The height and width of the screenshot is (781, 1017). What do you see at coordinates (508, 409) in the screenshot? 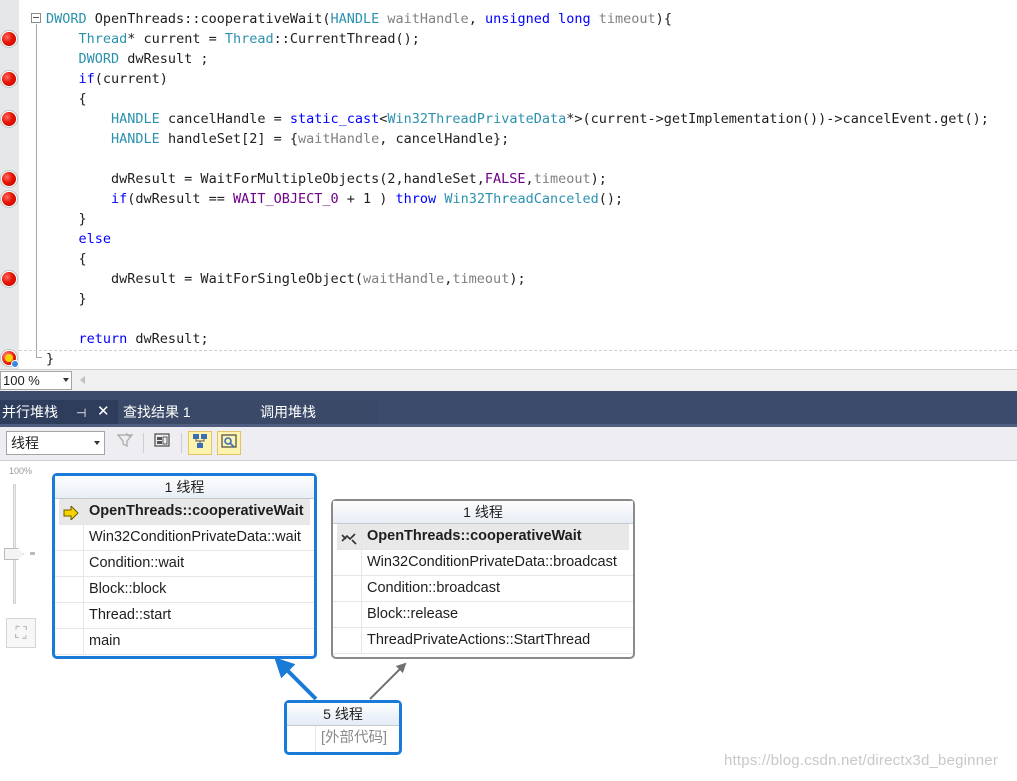
I see `tool-window-tabbar: 并行堆栈 ⊣ ✕ 查找结果 1 调用堆栈` at bounding box center [508, 409].